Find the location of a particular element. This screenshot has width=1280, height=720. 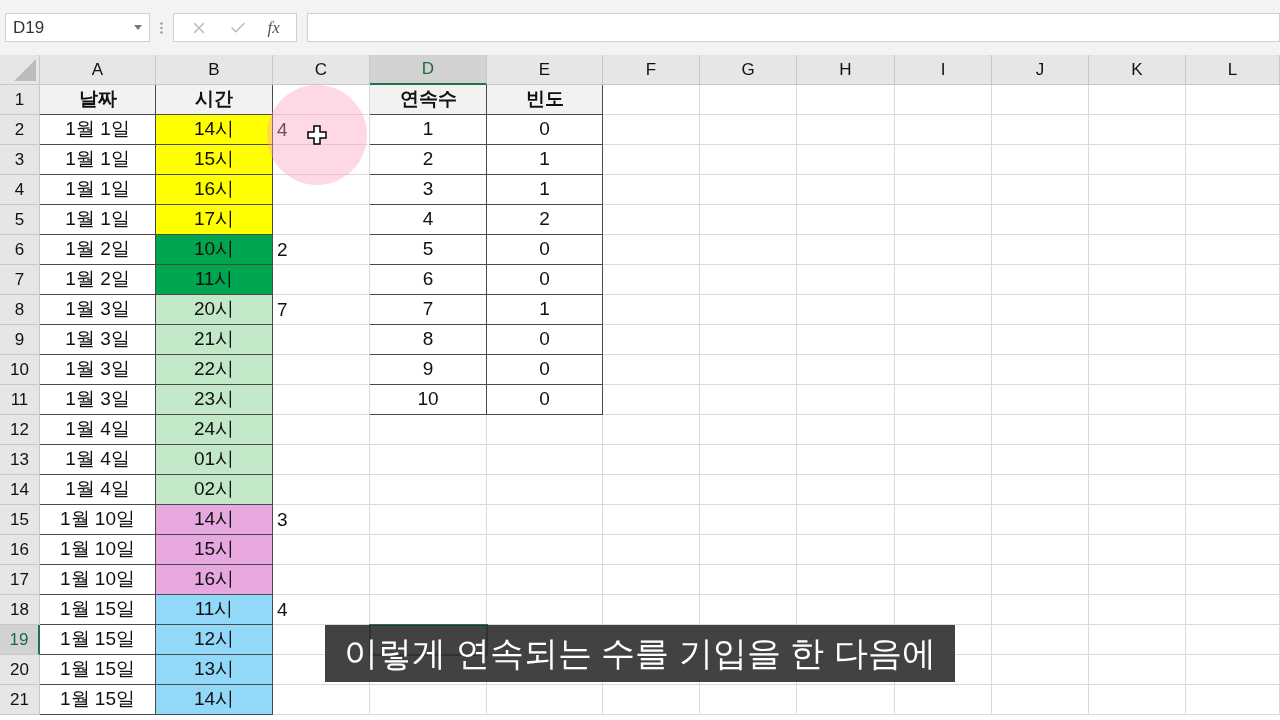

cell-text: 7 is located at coordinates (282, 309).